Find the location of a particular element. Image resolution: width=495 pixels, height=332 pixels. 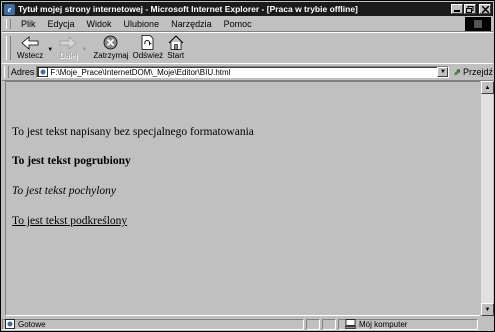

status-zone: Mój komputer is located at coordinates (383, 324).